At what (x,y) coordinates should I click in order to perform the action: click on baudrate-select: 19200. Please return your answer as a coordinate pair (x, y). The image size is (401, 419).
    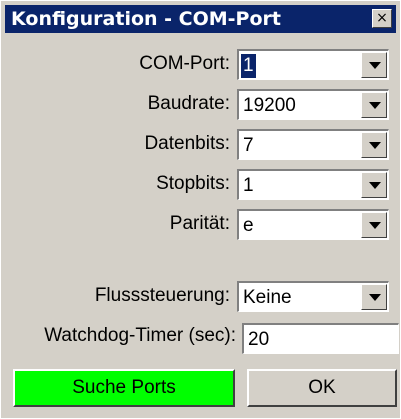
    Looking at the image, I should click on (313, 104).